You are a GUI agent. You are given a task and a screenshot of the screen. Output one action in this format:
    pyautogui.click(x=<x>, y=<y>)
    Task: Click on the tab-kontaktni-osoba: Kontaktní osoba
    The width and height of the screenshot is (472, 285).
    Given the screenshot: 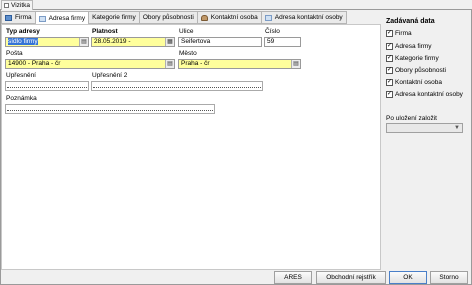 What is the action you would take?
    pyautogui.click(x=229, y=17)
    